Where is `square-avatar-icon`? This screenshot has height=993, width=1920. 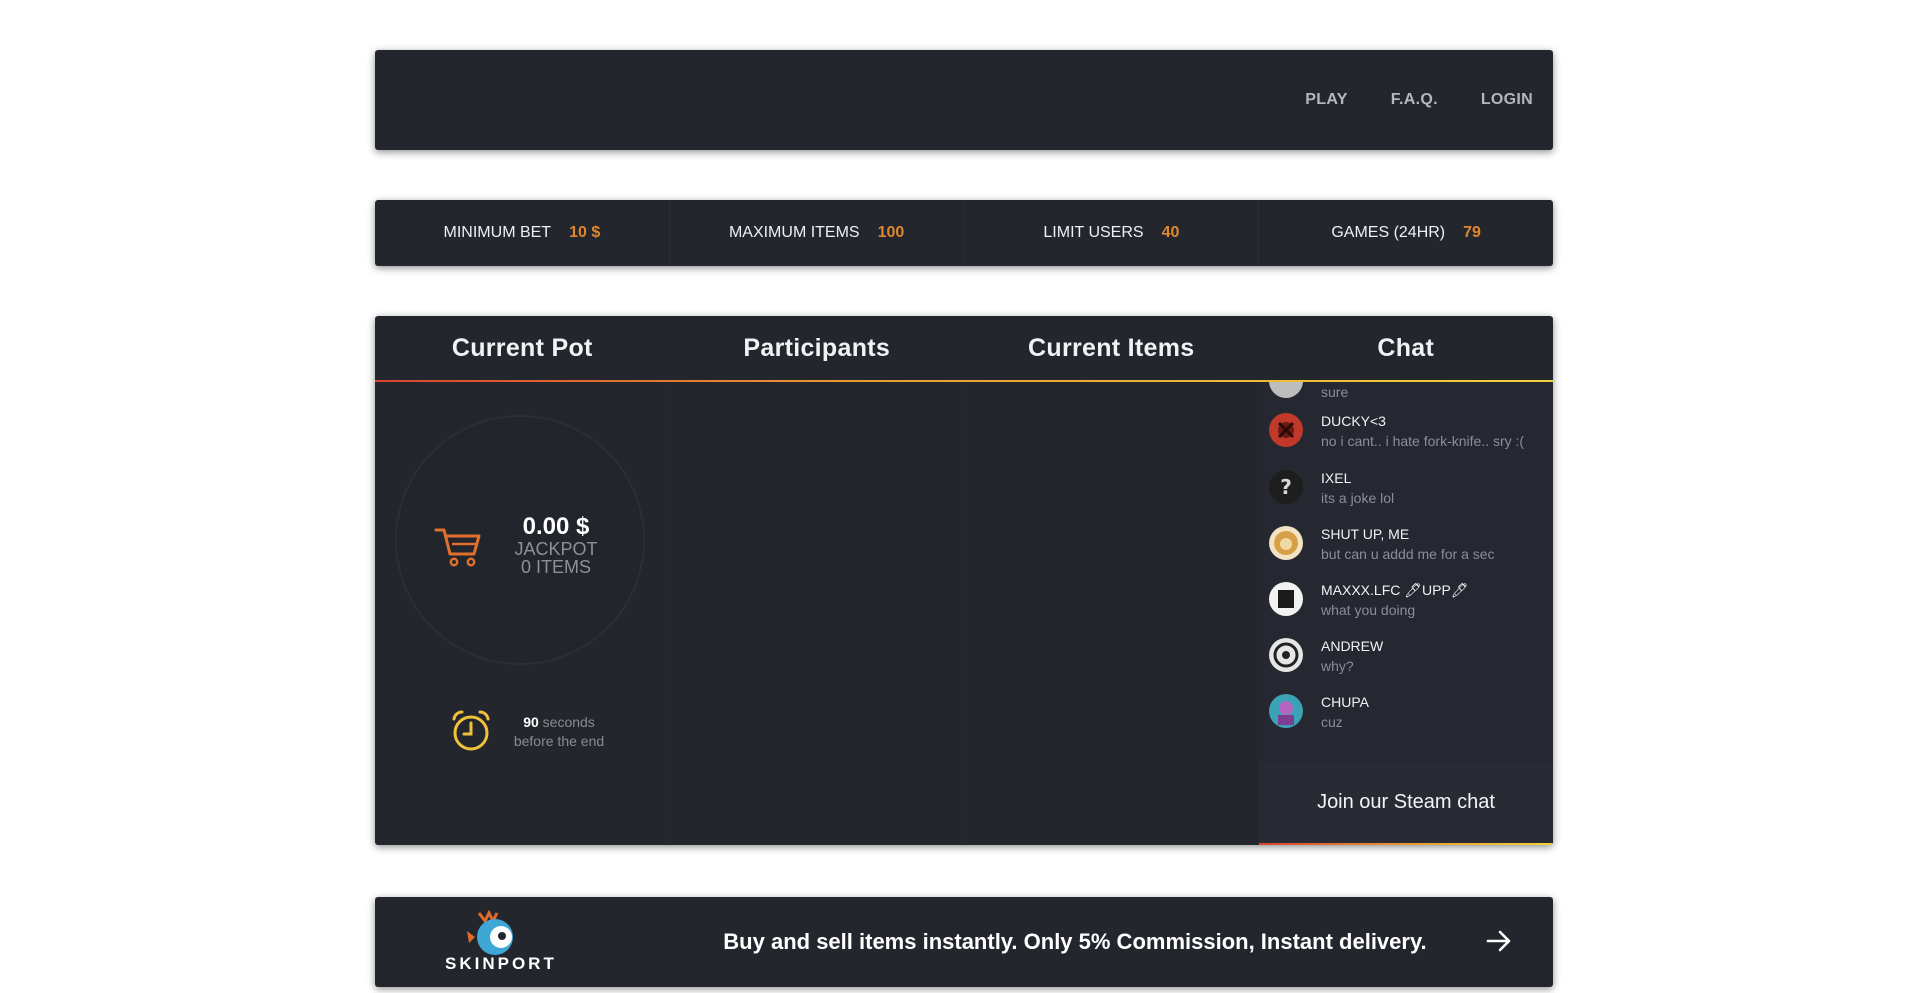
square-avatar-icon is located at coordinates (1286, 599).